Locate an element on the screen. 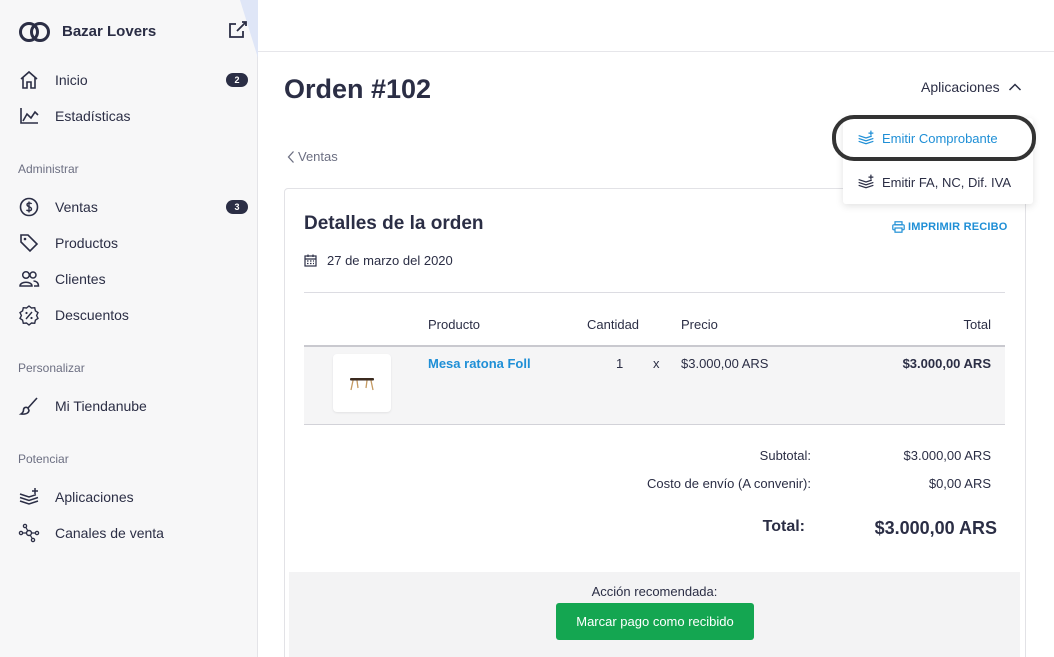  sidebar-item-label: Descuentos is located at coordinates (92, 315).